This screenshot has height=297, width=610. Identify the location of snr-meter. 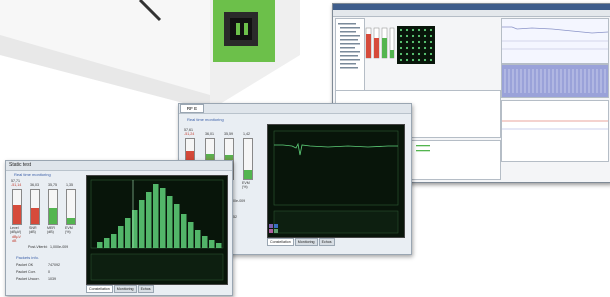
(35, 207).